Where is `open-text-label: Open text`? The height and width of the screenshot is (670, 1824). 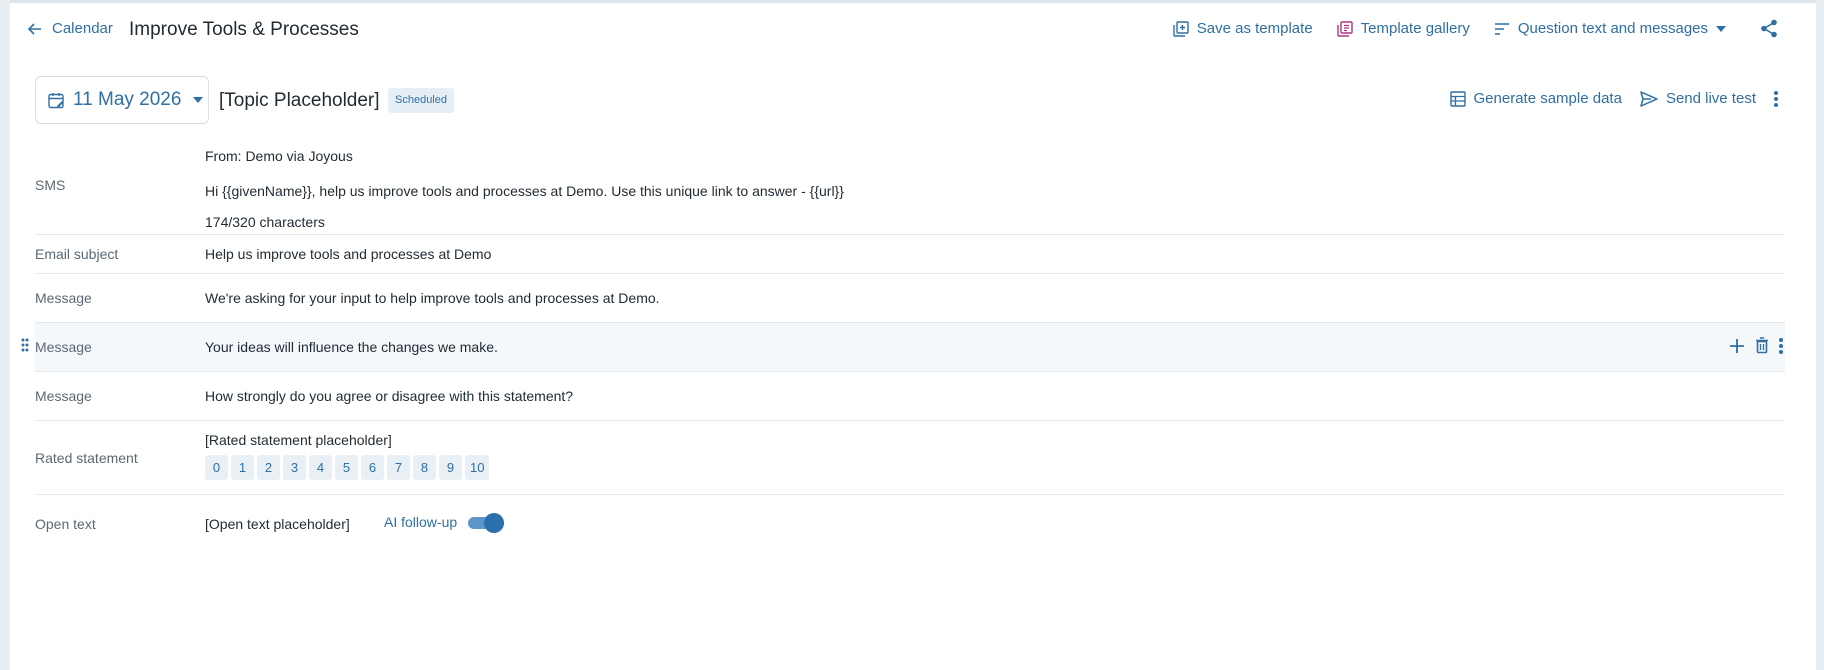 open-text-label: Open text is located at coordinates (65, 524).